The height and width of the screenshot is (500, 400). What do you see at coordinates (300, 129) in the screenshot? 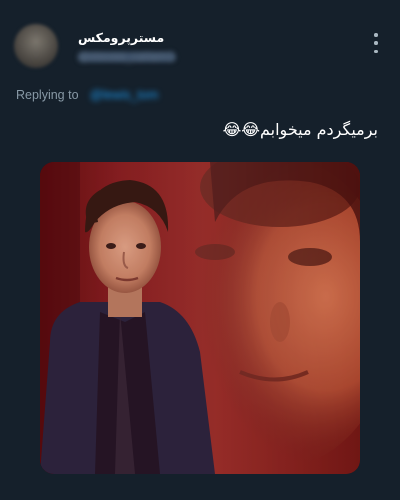
I see `tweet-text: برمیگردم میخوابم😂😂` at bounding box center [300, 129].